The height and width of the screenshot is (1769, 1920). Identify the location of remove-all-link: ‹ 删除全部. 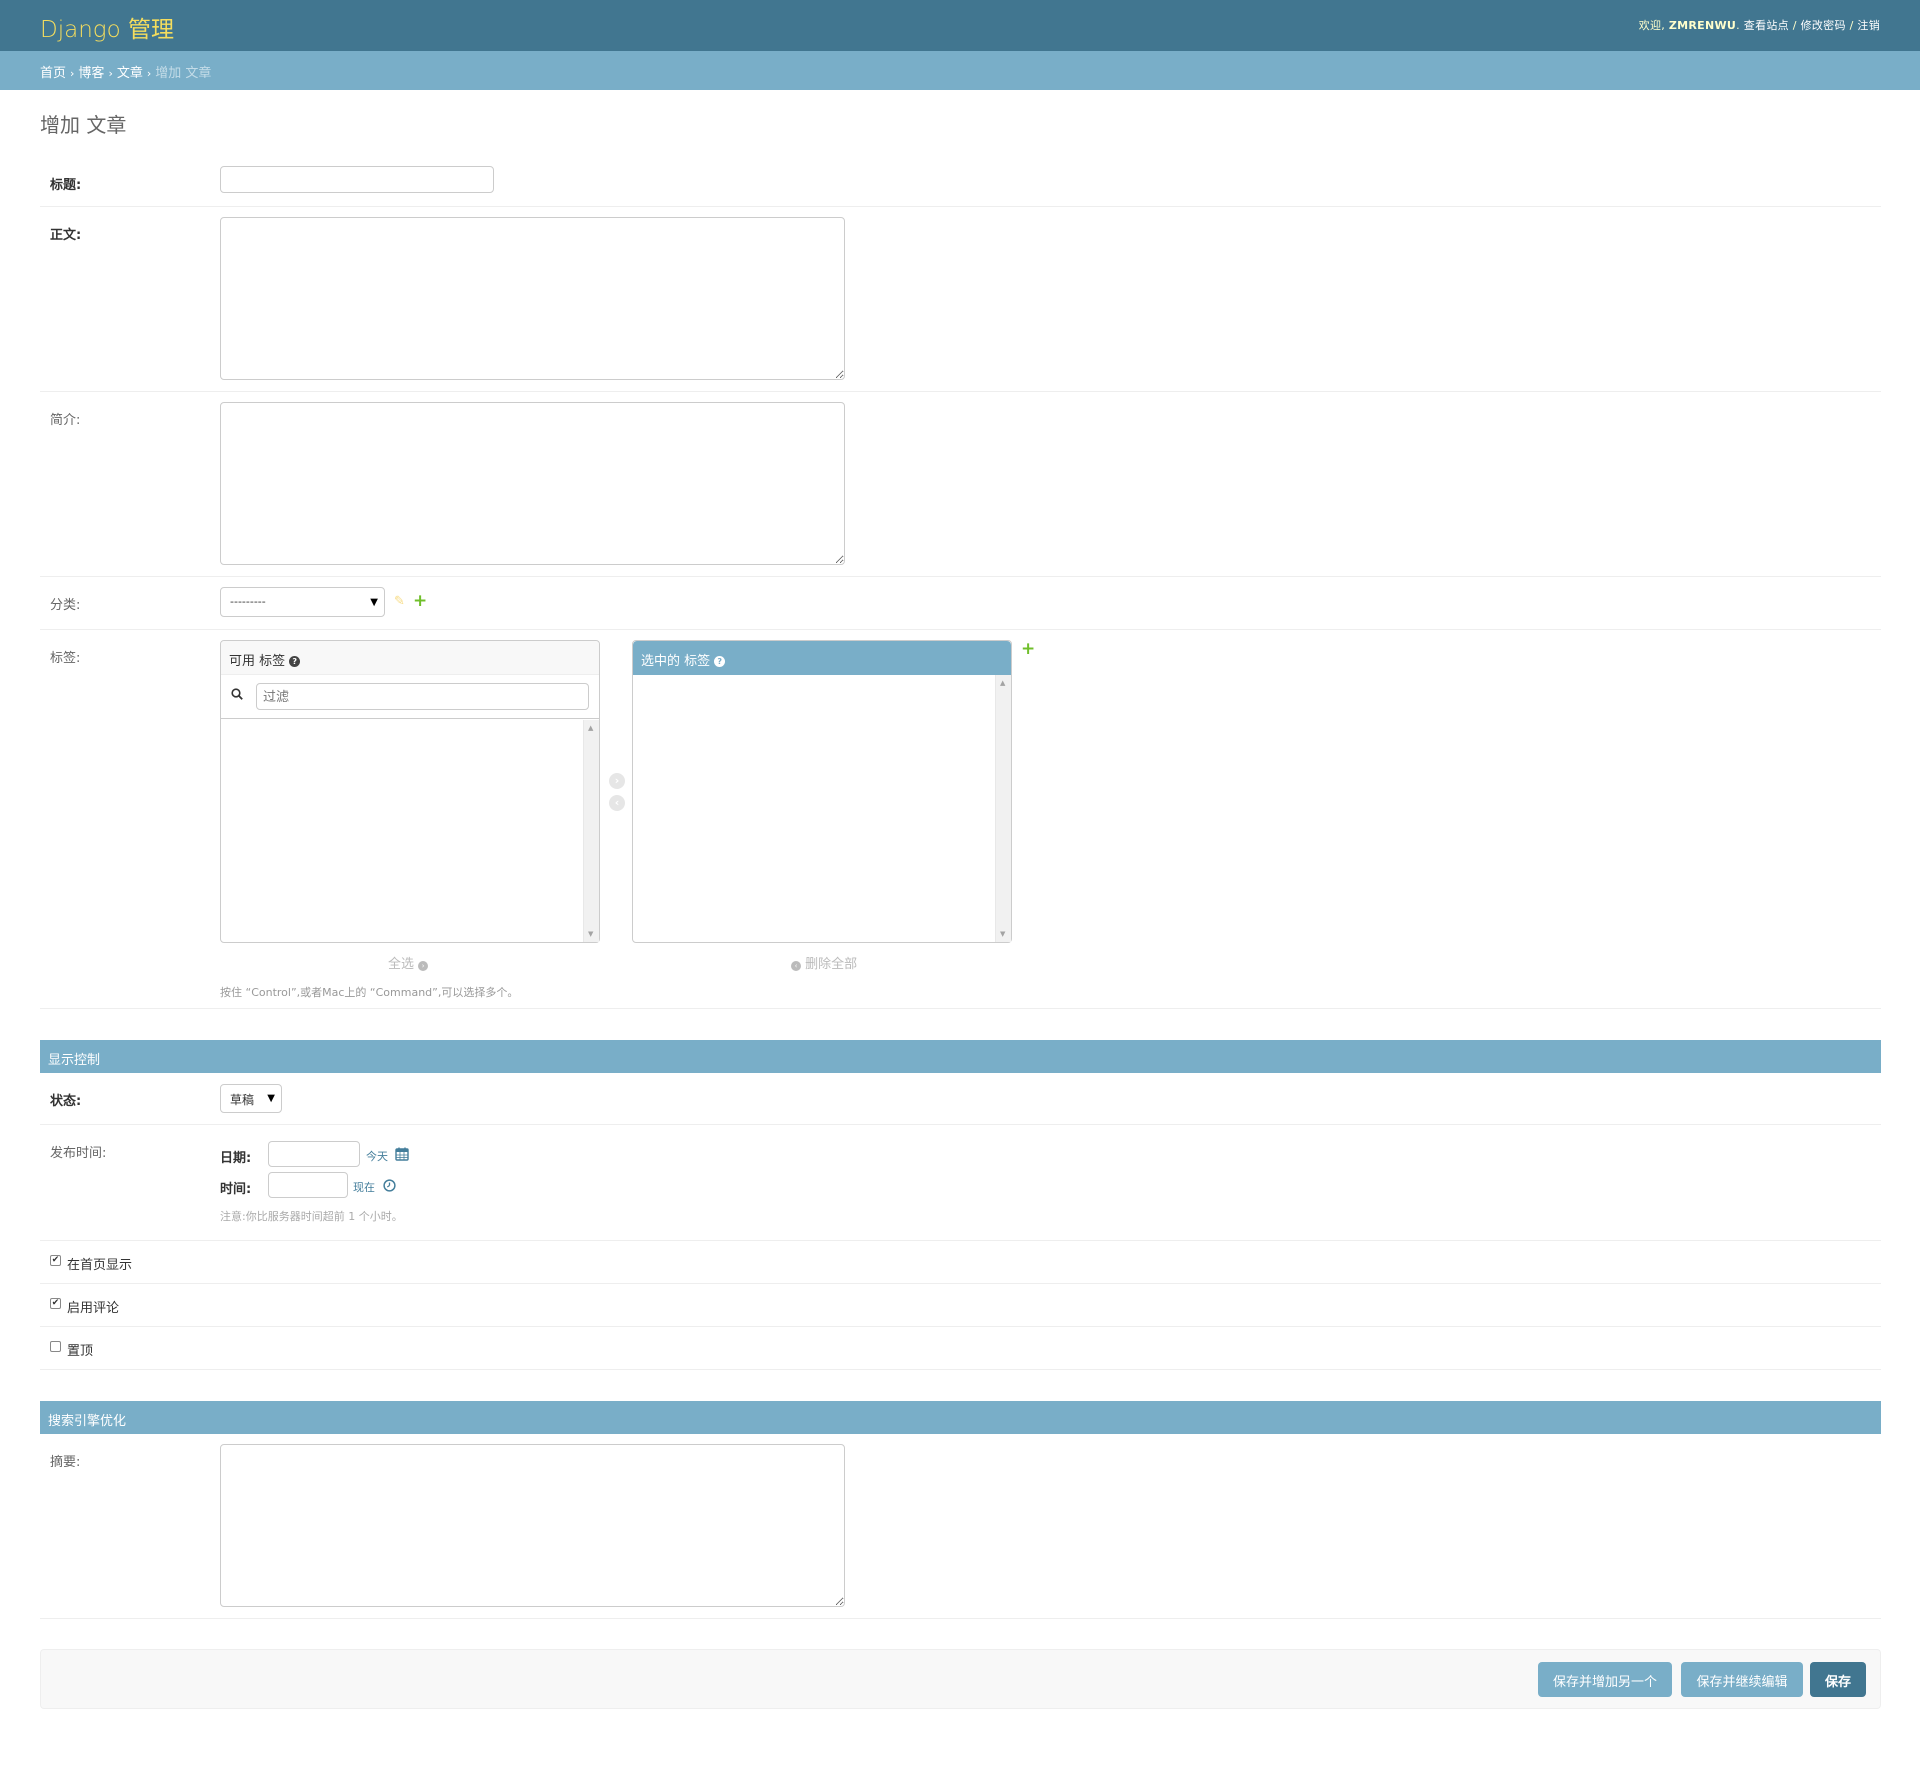
(824, 962).